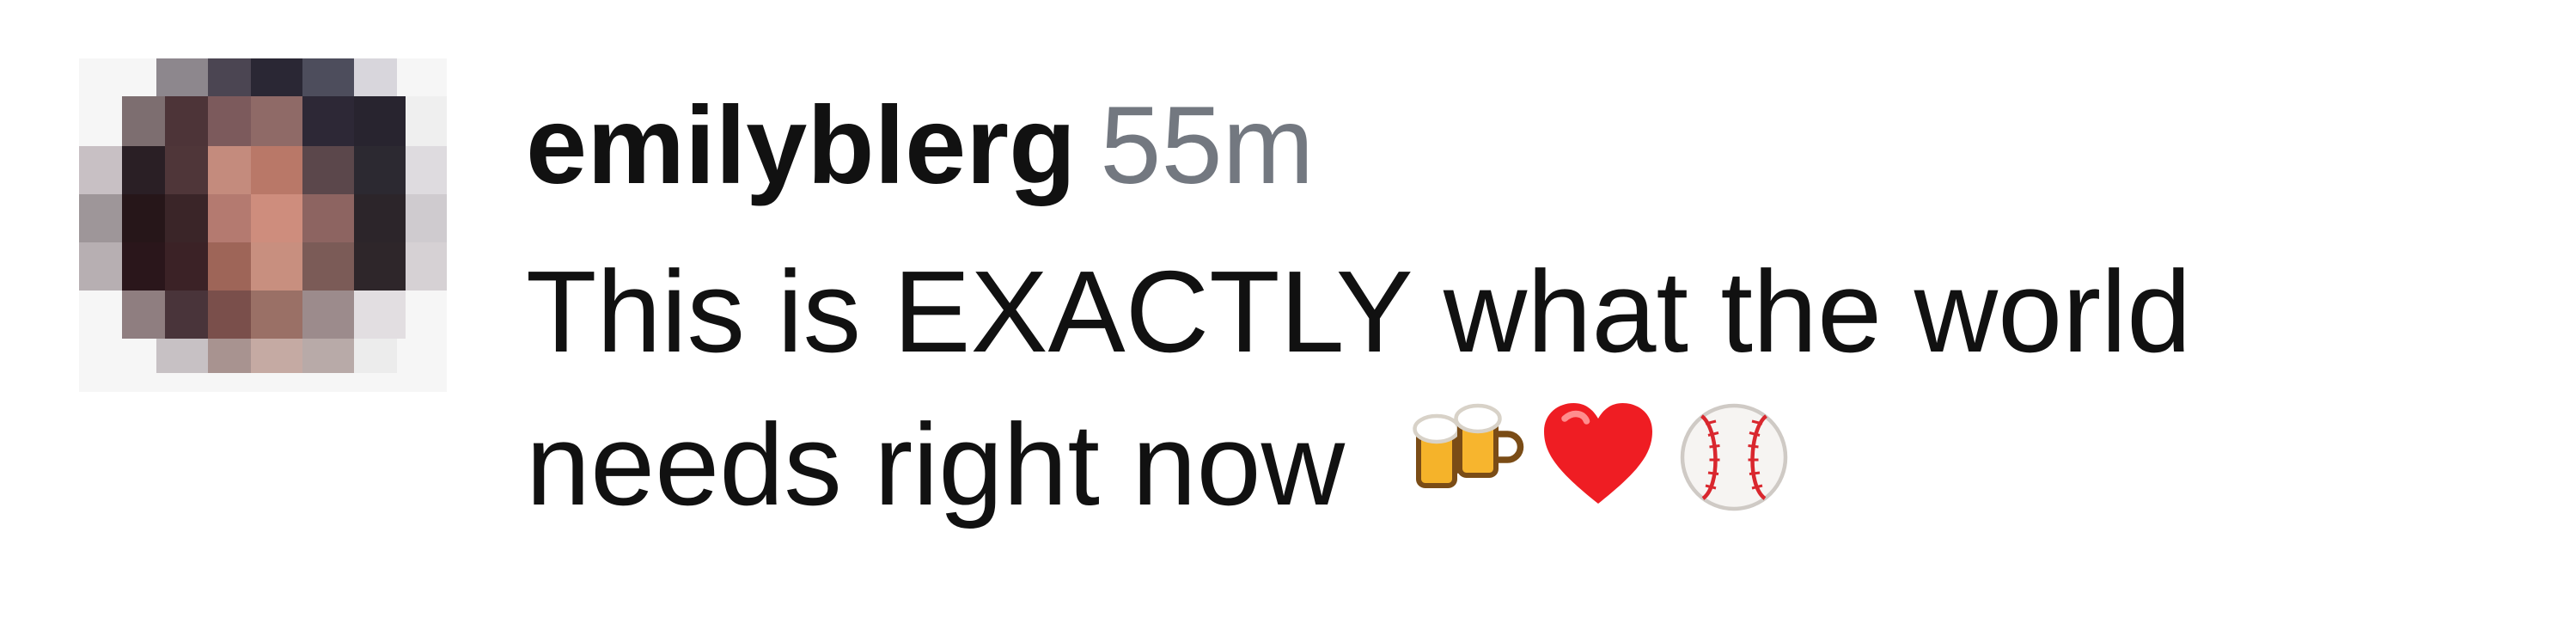 This screenshot has width=2576, height=630. I want to click on beer-mugs-icon, so click(1462, 457).